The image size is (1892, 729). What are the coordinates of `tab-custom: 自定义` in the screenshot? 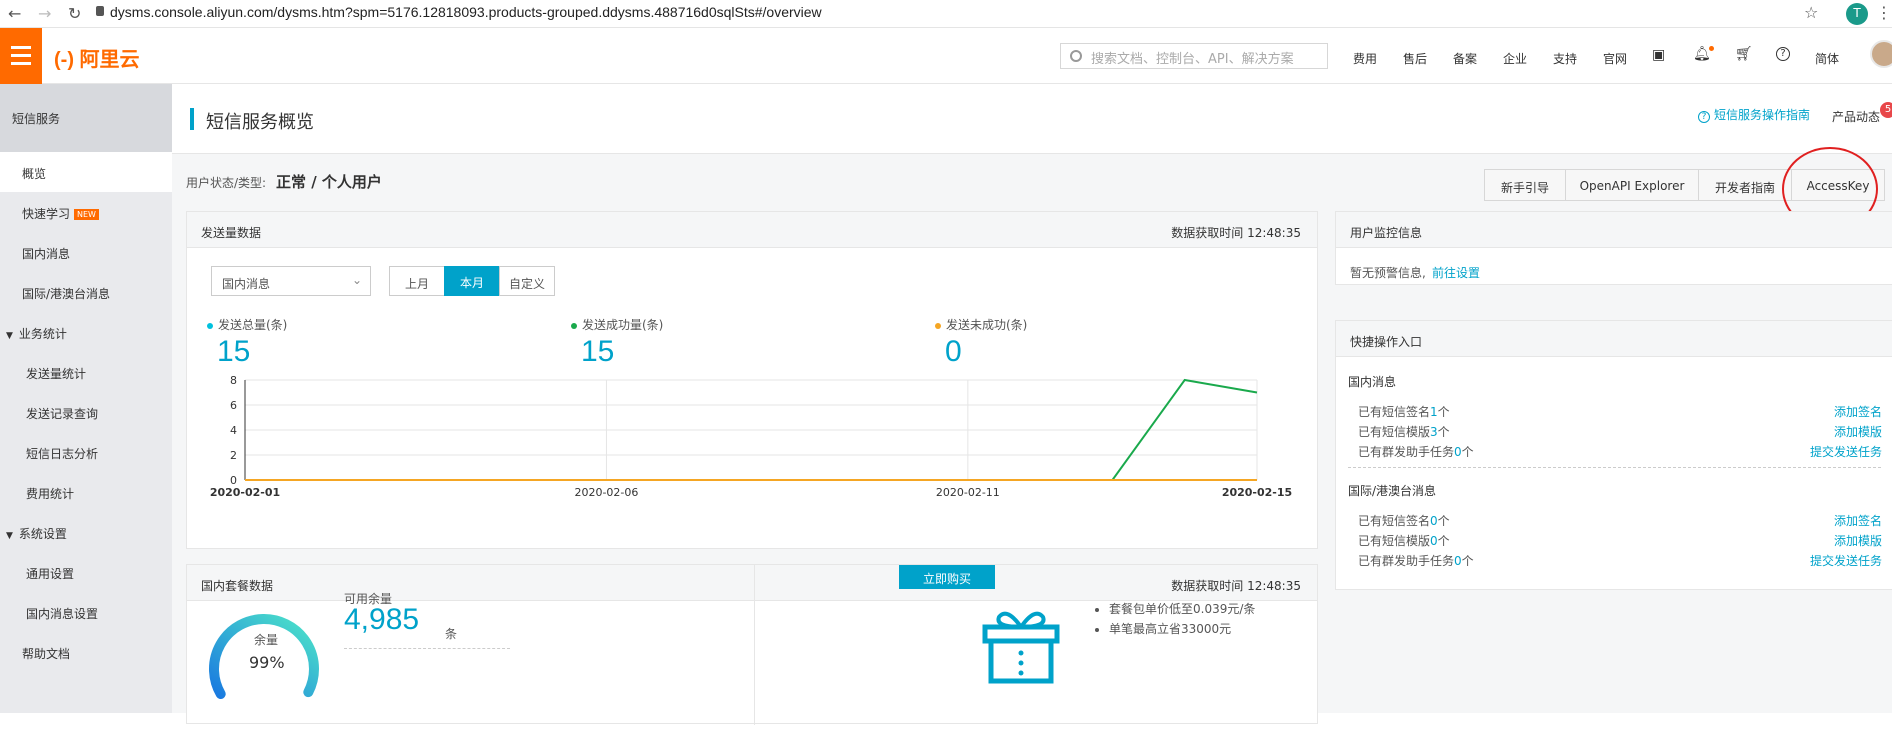 It's located at (527, 281).